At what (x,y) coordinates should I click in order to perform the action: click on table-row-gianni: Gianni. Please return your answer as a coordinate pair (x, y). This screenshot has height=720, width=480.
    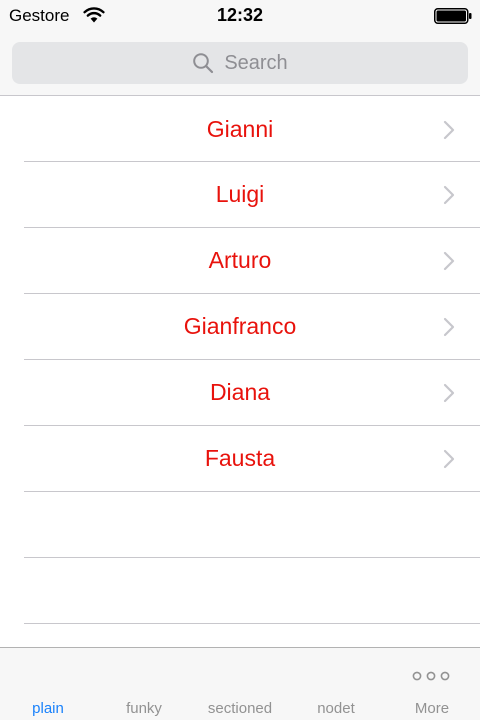
    Looking at the image, I should click on (240, 130).